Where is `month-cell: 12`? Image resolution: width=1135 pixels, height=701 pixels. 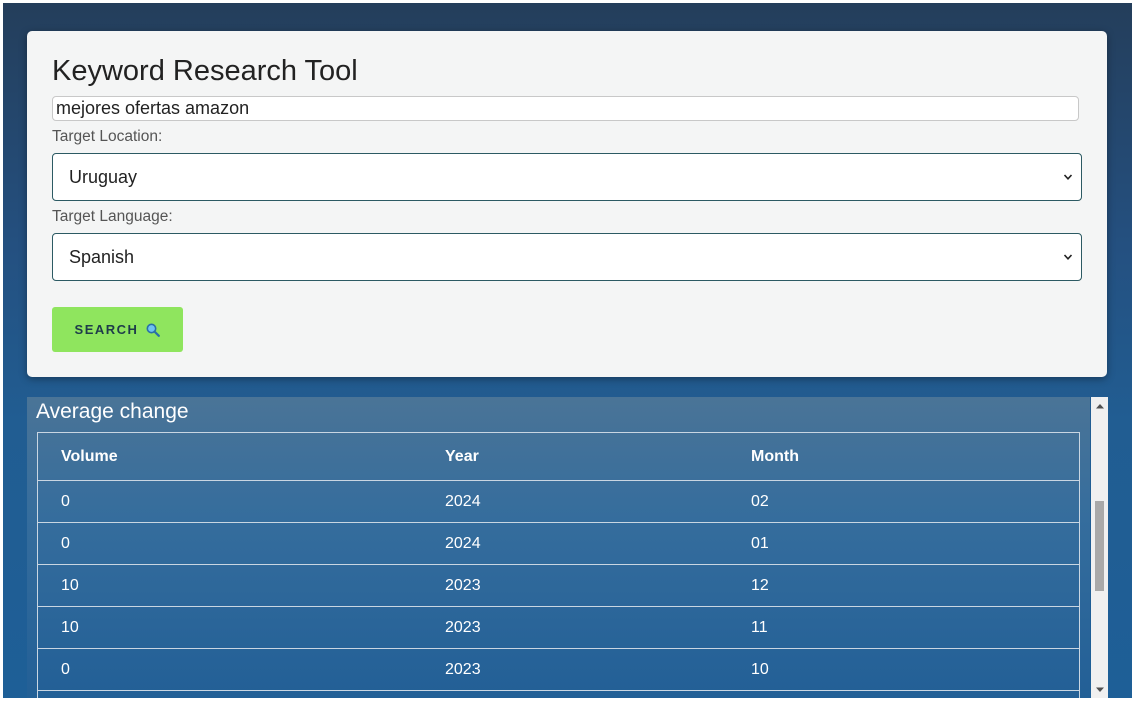
month-cell: 12 is located at coordinates (904, 585).